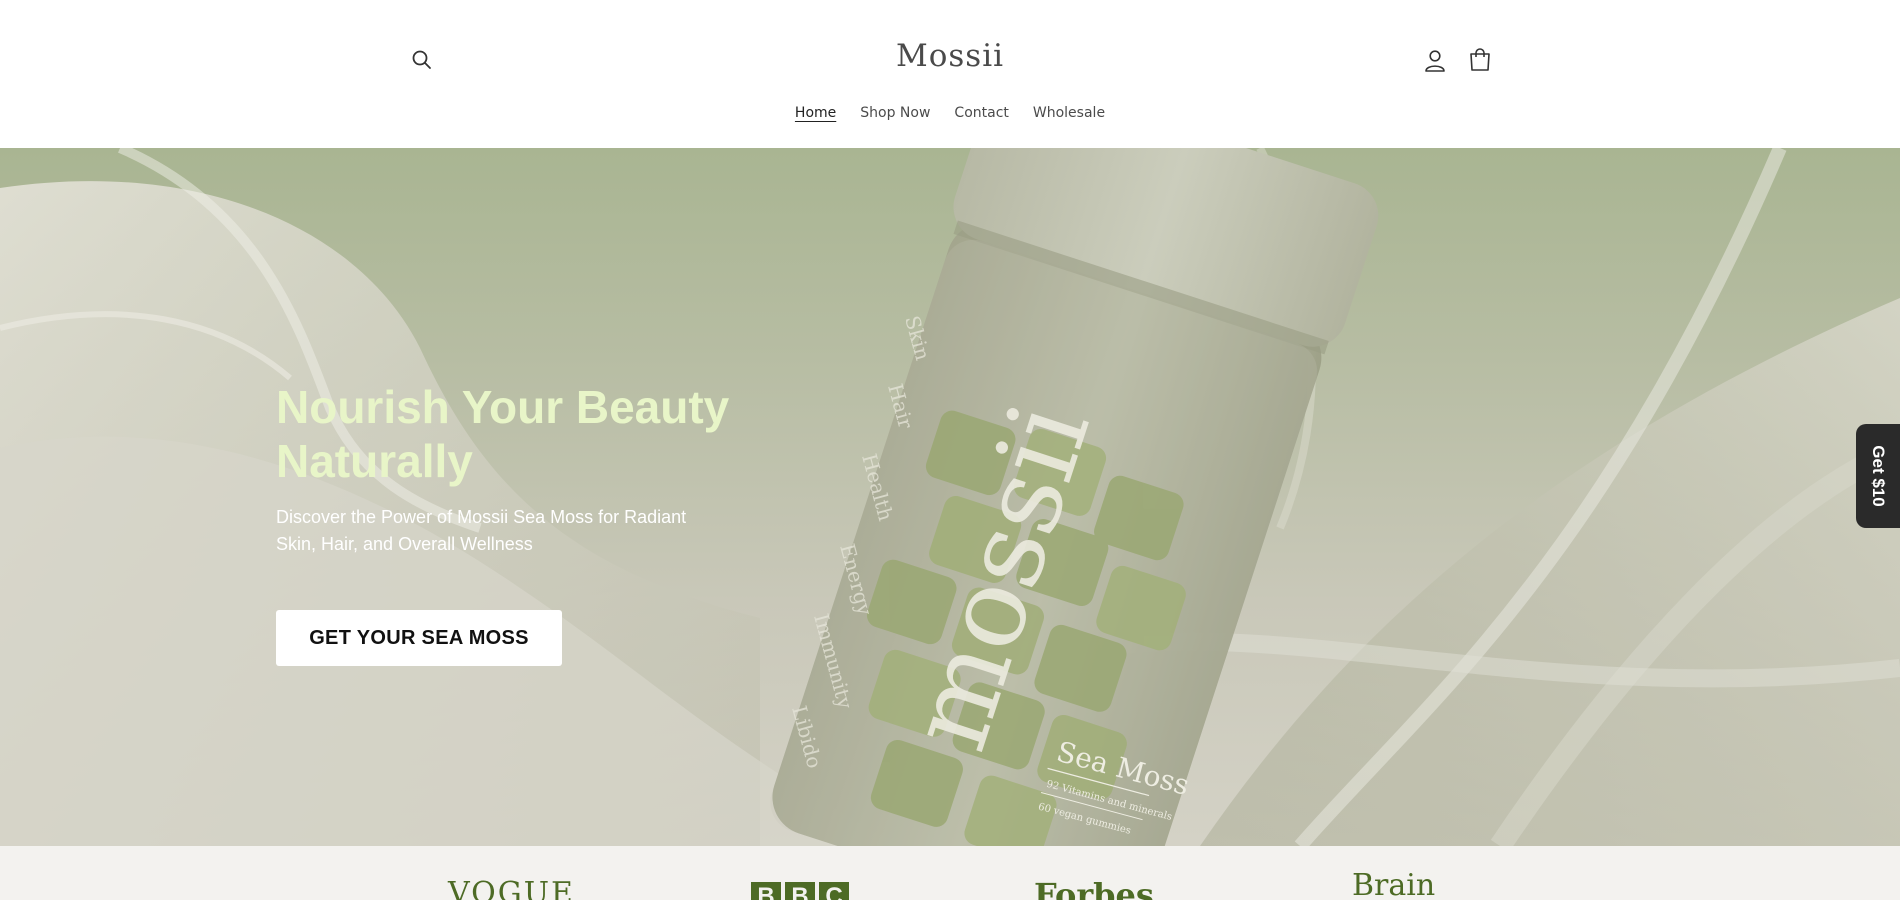 The height and width of the screenshot is (900, 1900). I want to click on nav-item-shop-now: Shop Now, so click(895, 113).